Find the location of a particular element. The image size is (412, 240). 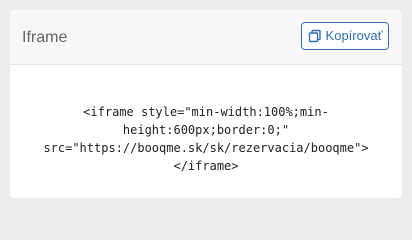

copy-button: Kopírovať is located at coordinates (345, 36).